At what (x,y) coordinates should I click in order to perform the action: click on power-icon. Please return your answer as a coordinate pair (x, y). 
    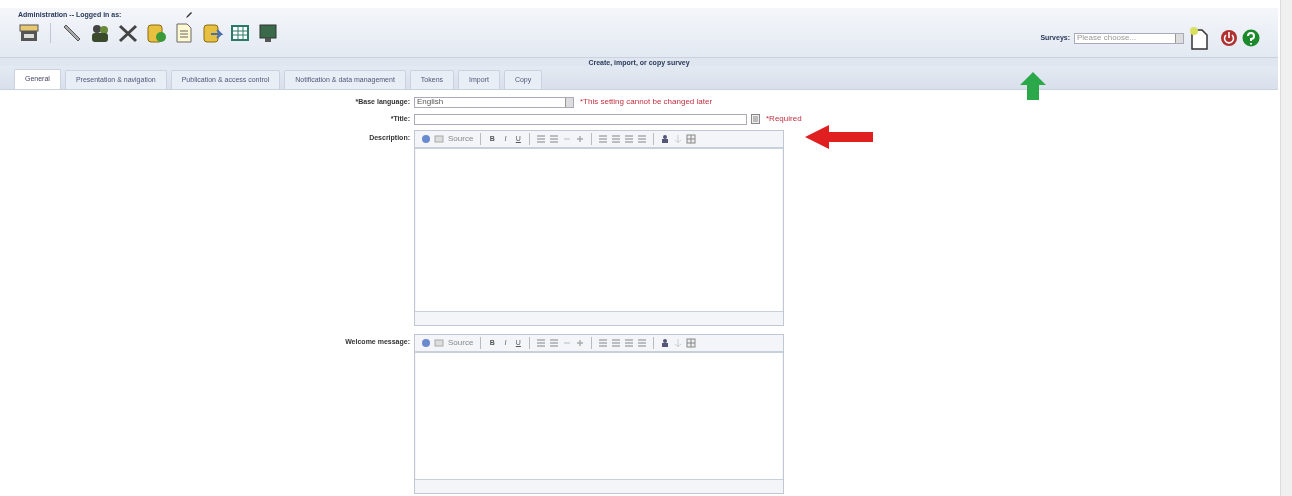
    Looking at the image, I should click on (1229, 38).